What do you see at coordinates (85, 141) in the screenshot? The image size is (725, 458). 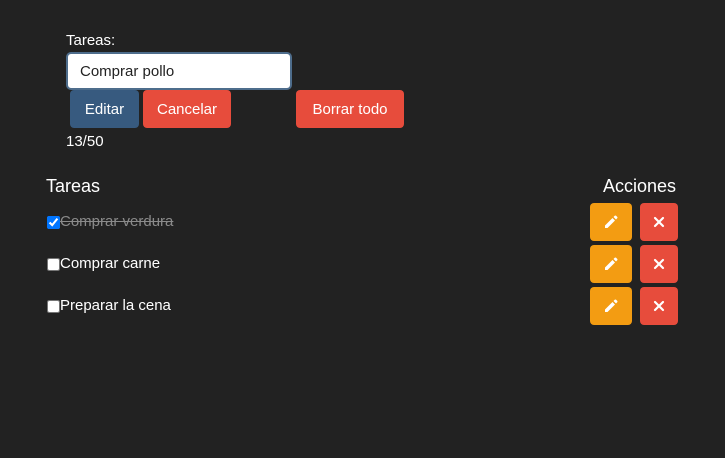 I see `character-counter: 13/50` at bounding box center [85, 141].